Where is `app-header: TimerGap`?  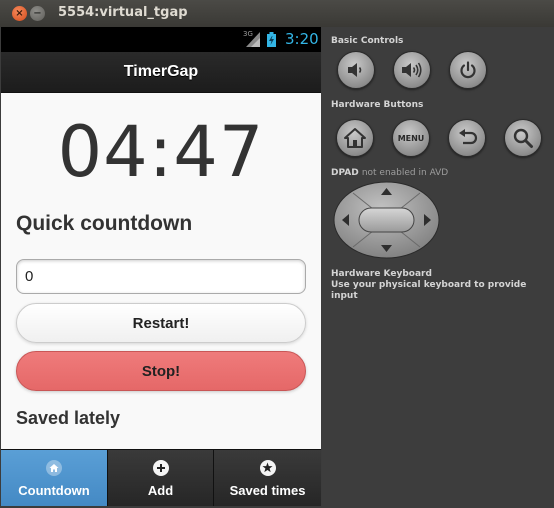 app-header: TimerGap is located at coordinates (161, 72).